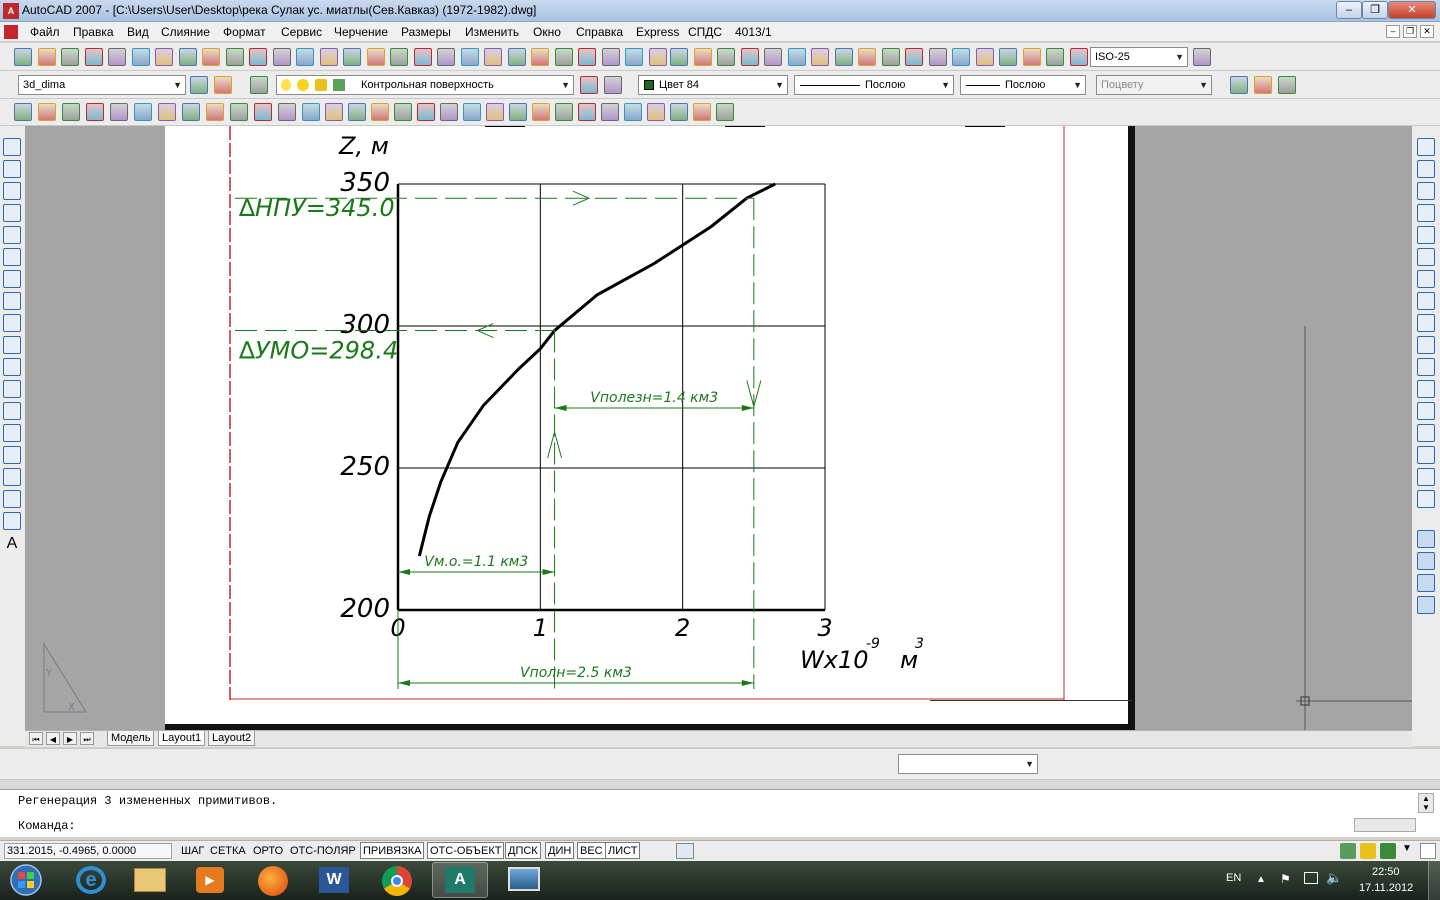 Image resolution: width=1440 pixels, height=900 pixels. Describe the element at coordinates (1023, 85) in the screenshot. I see `lineweight-combo: Послою ▼` at that location.